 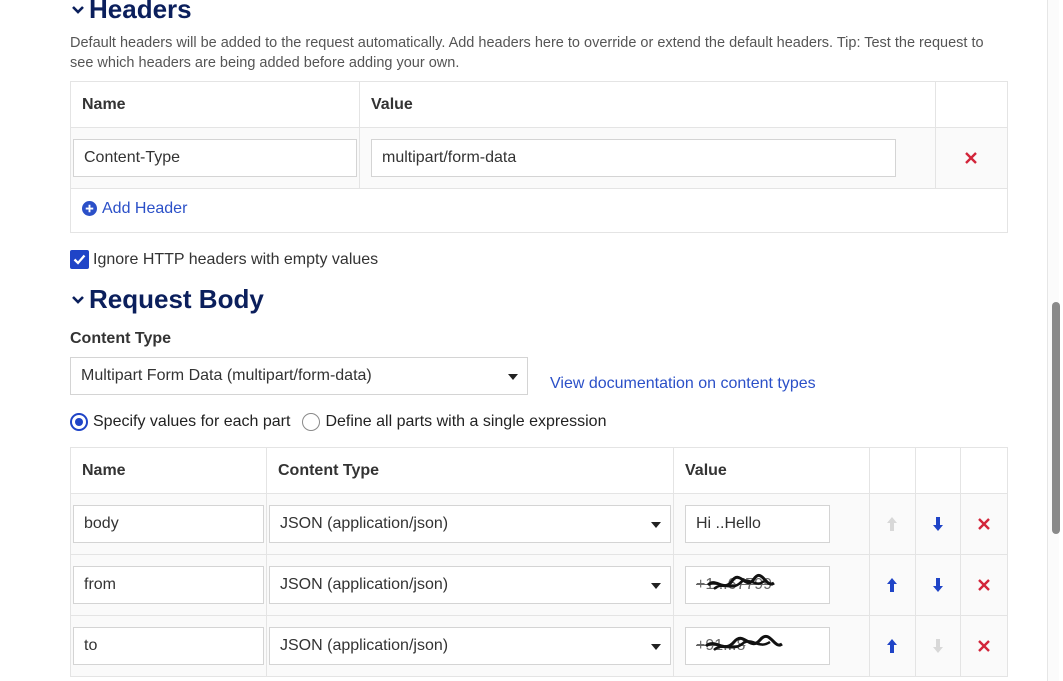 What do you see at coordinates (938, 470) in the screenshot?
I see `parts-col-move-down` at bounding box center [938, 470].